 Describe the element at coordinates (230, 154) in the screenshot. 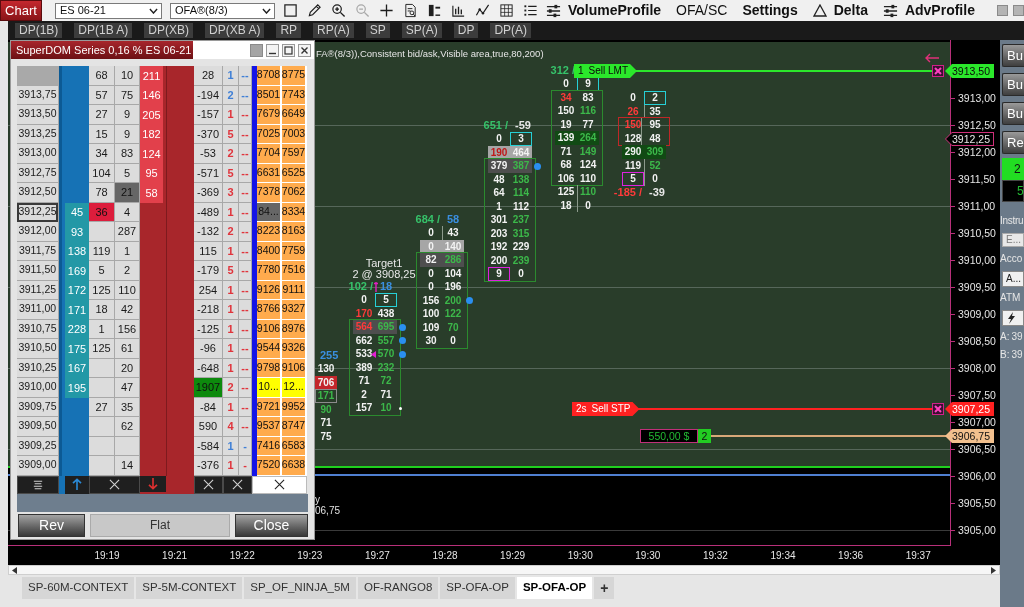

I see `dom-cell: 2` at that location.